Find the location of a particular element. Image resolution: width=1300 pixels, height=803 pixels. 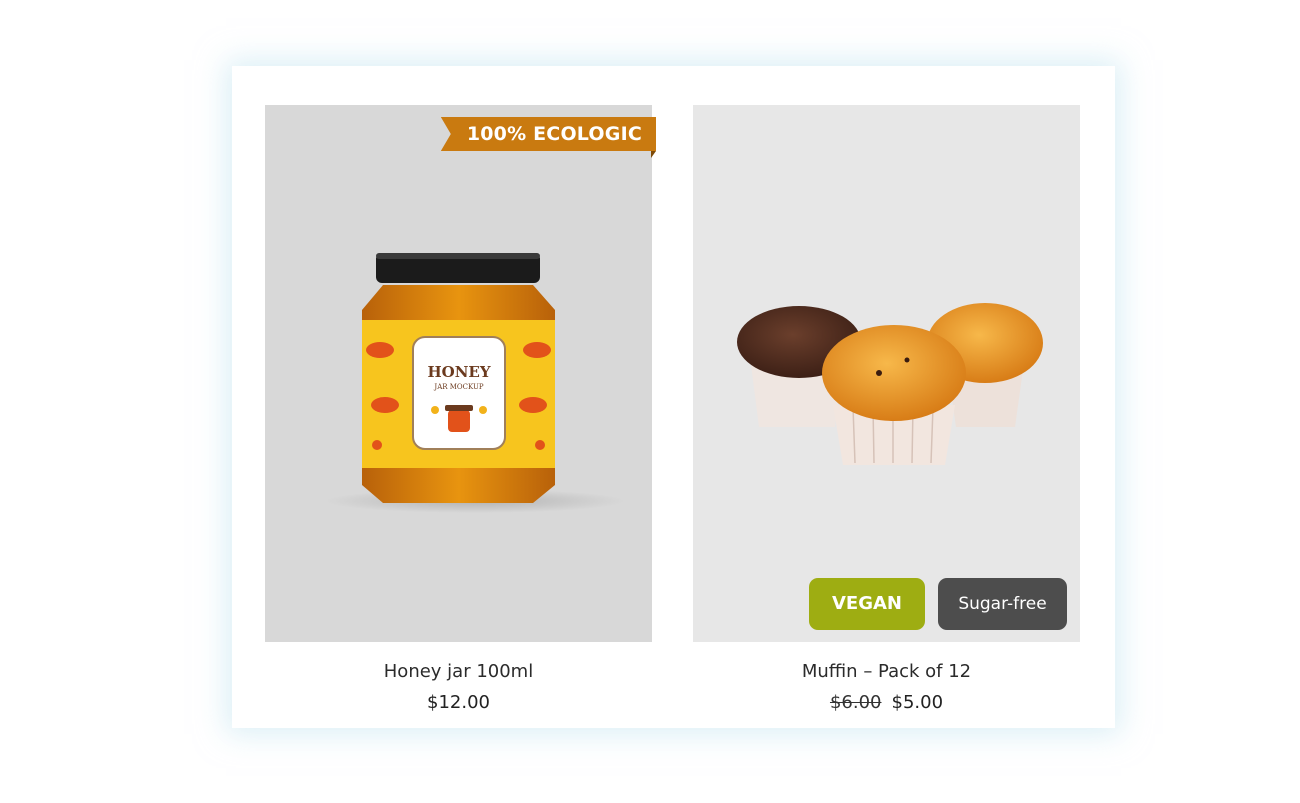

old-price: $6.00 is located at coordinates (855, 702).